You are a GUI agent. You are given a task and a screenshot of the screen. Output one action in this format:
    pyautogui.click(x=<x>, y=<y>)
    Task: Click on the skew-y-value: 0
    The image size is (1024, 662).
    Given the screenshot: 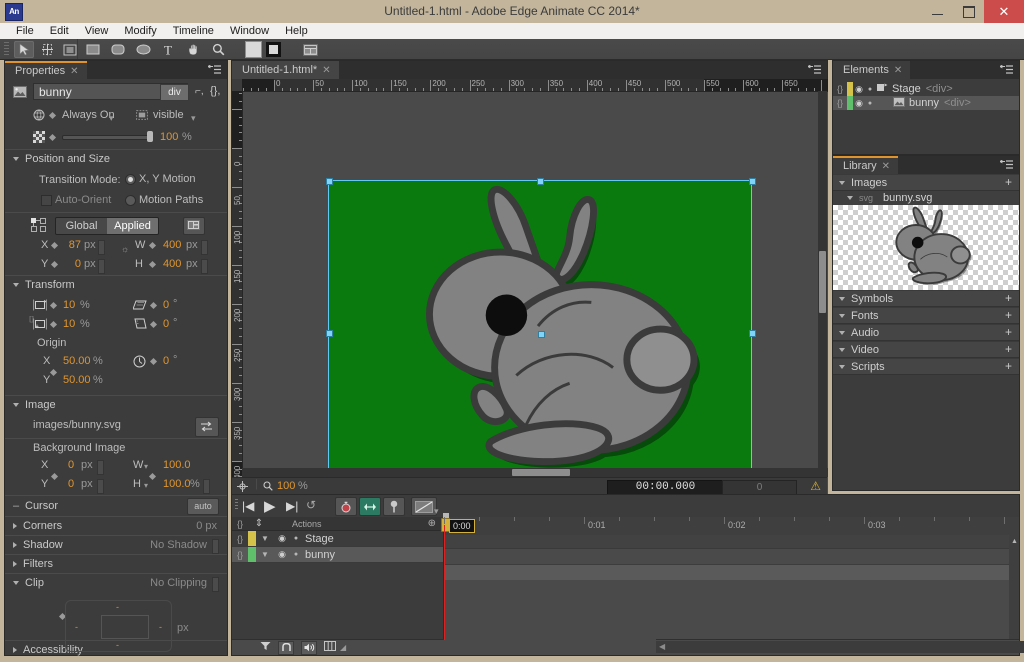 What is the action you would take?
    pyautogui.click(x=166, y=324)
    